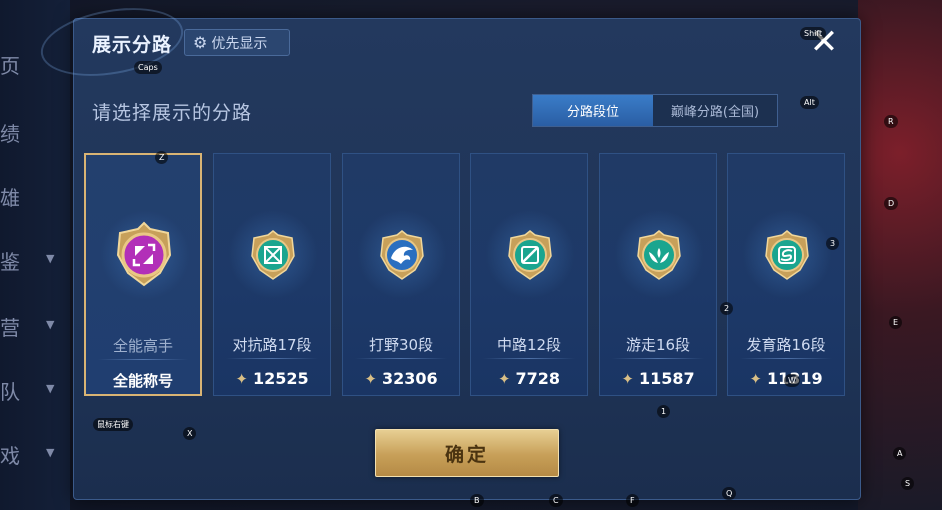 This screenshot has height=510, width=942. Describe the element at coordinates (891, 121) in the screenshot. I see `key-hint: R` at that location.